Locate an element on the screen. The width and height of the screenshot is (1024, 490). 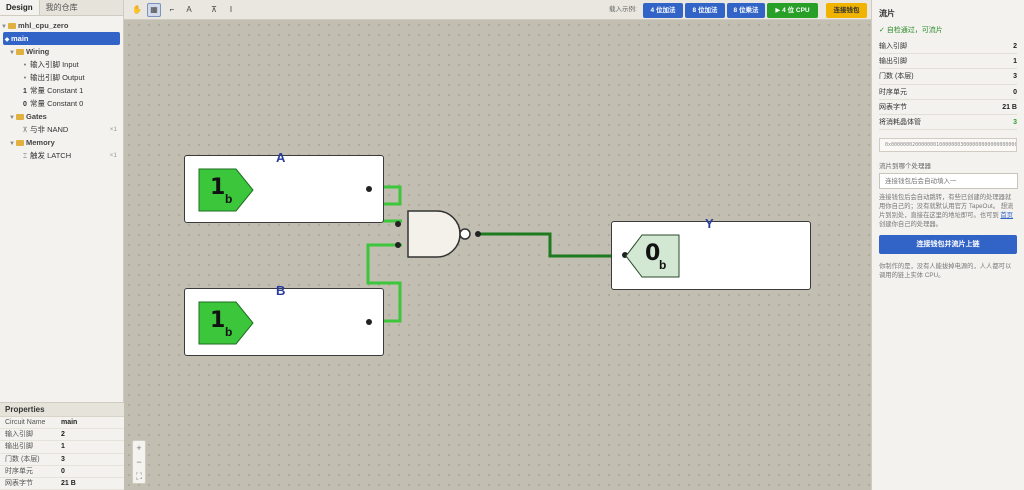
property-value: 21 B is located at coordinates (68, 483).